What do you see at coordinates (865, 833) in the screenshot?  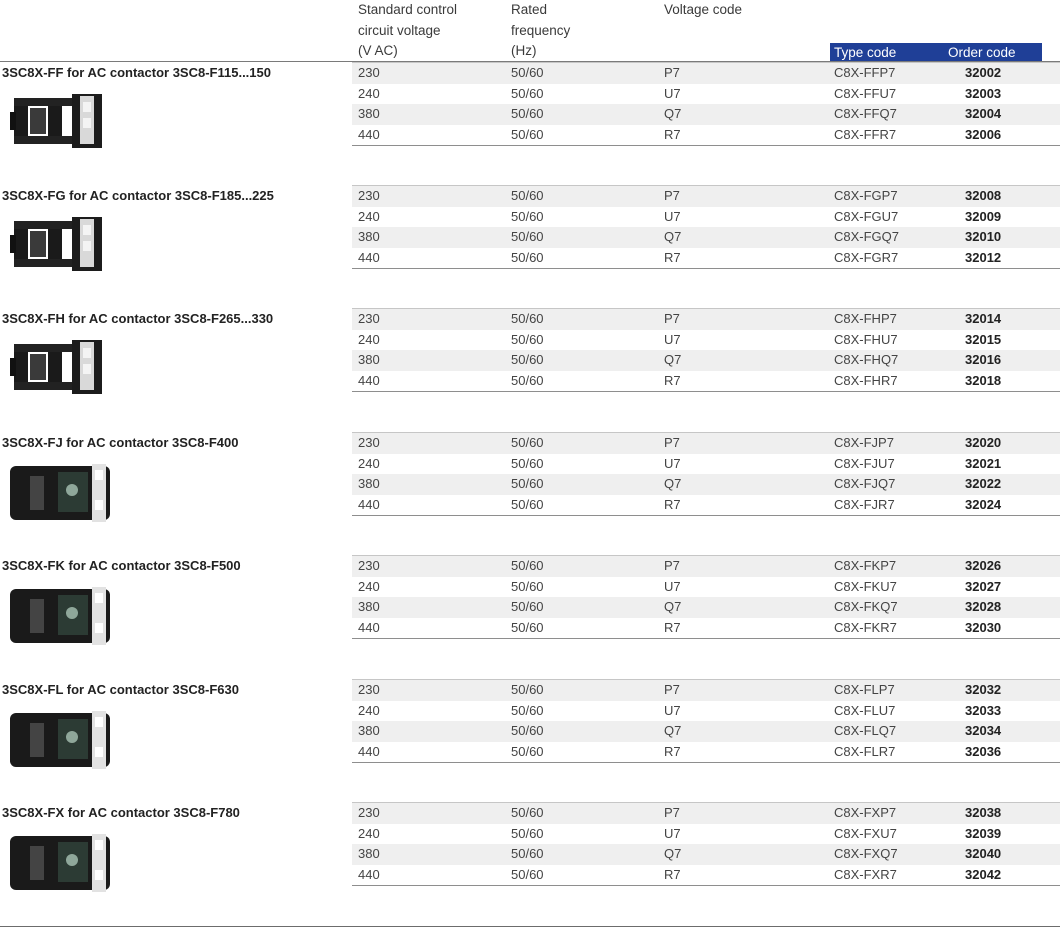 I see `type-code-cell: C8X-FXU7` at bounding box center [865, 833].